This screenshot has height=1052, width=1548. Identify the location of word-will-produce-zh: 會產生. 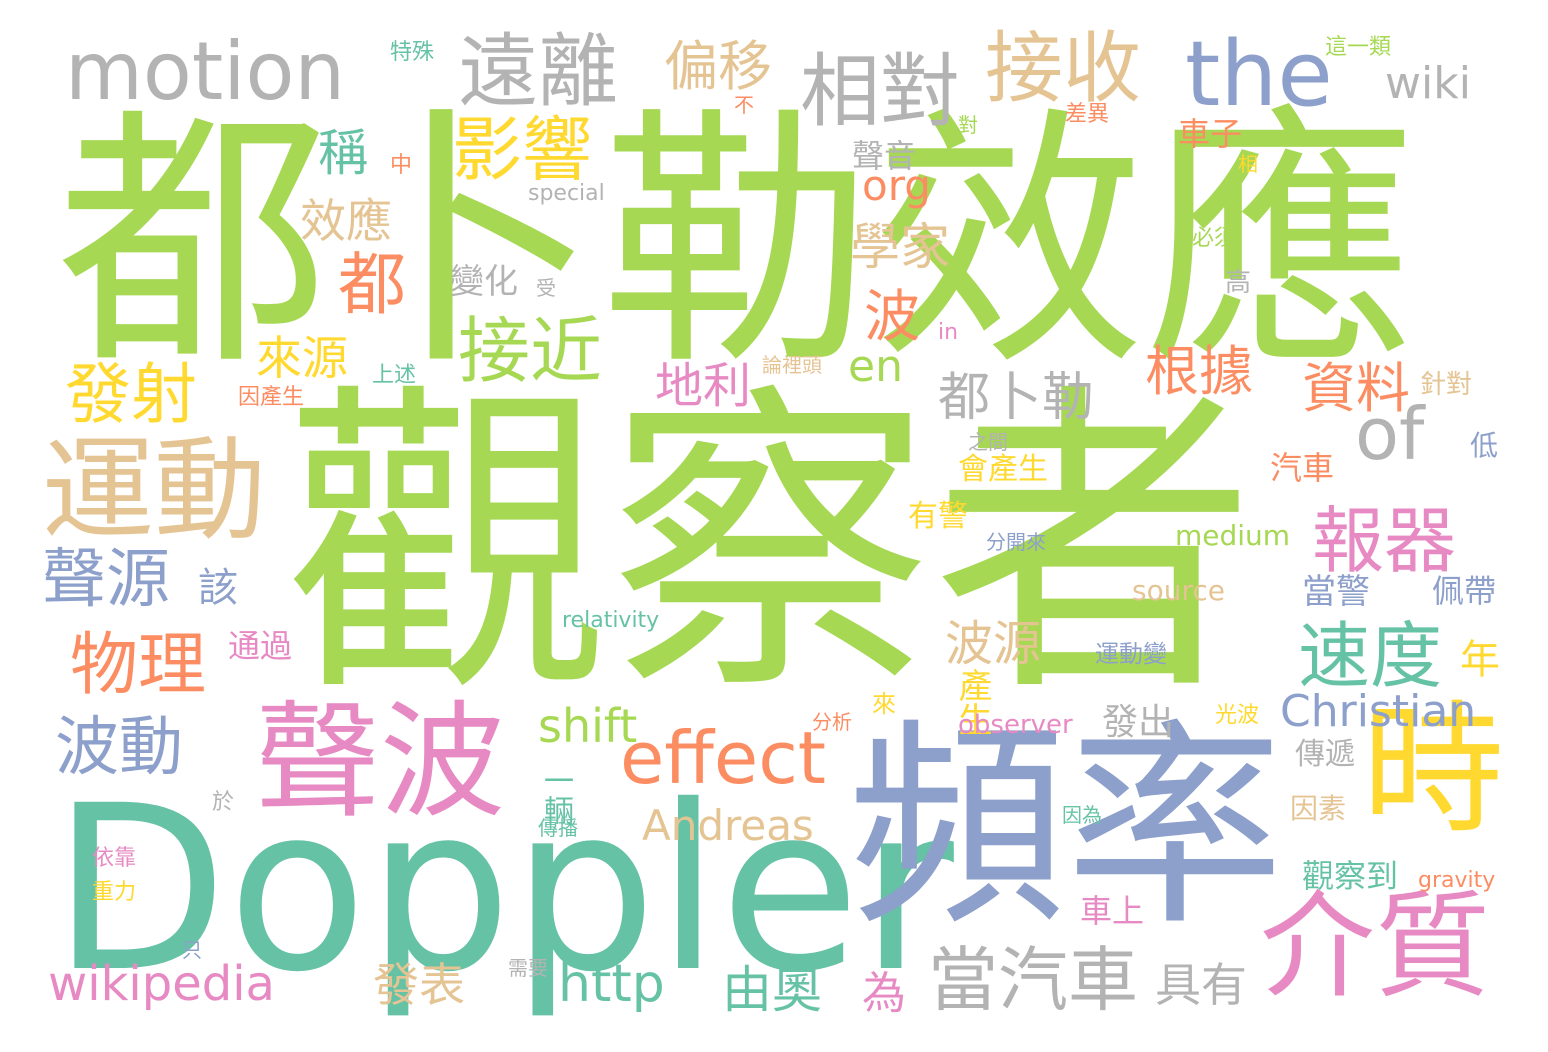
(1003, 469).